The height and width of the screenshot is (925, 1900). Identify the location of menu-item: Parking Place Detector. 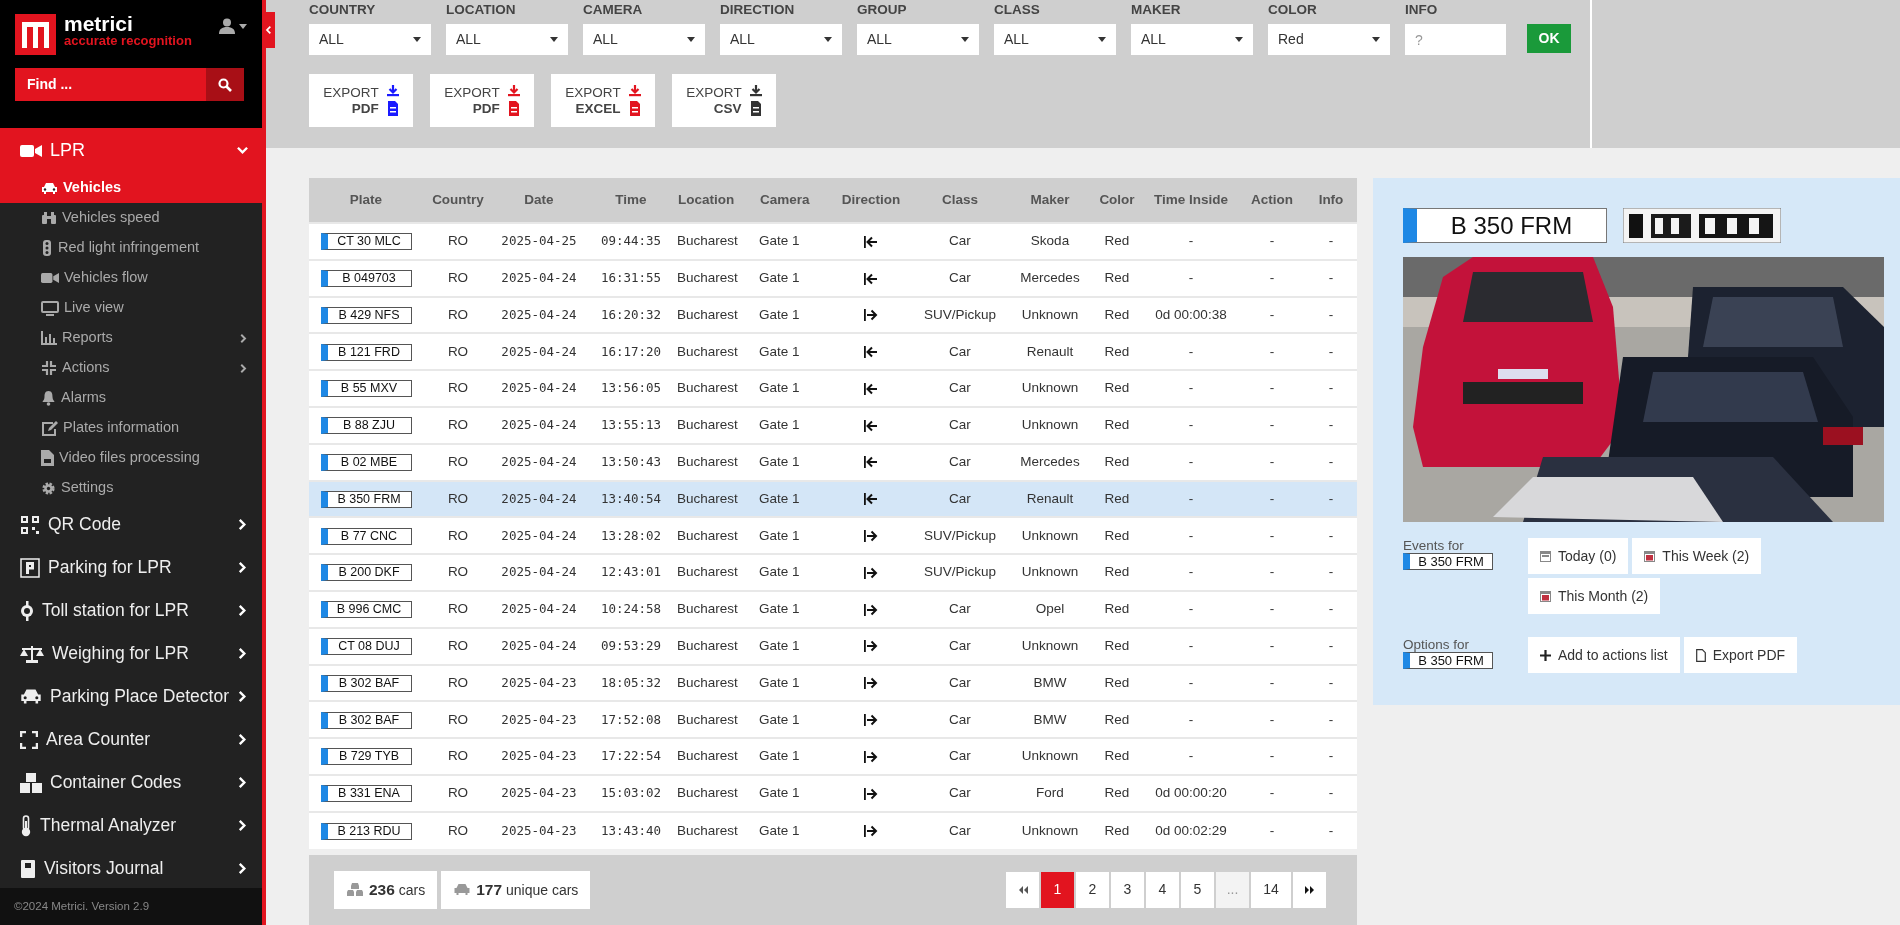
(131, 696).